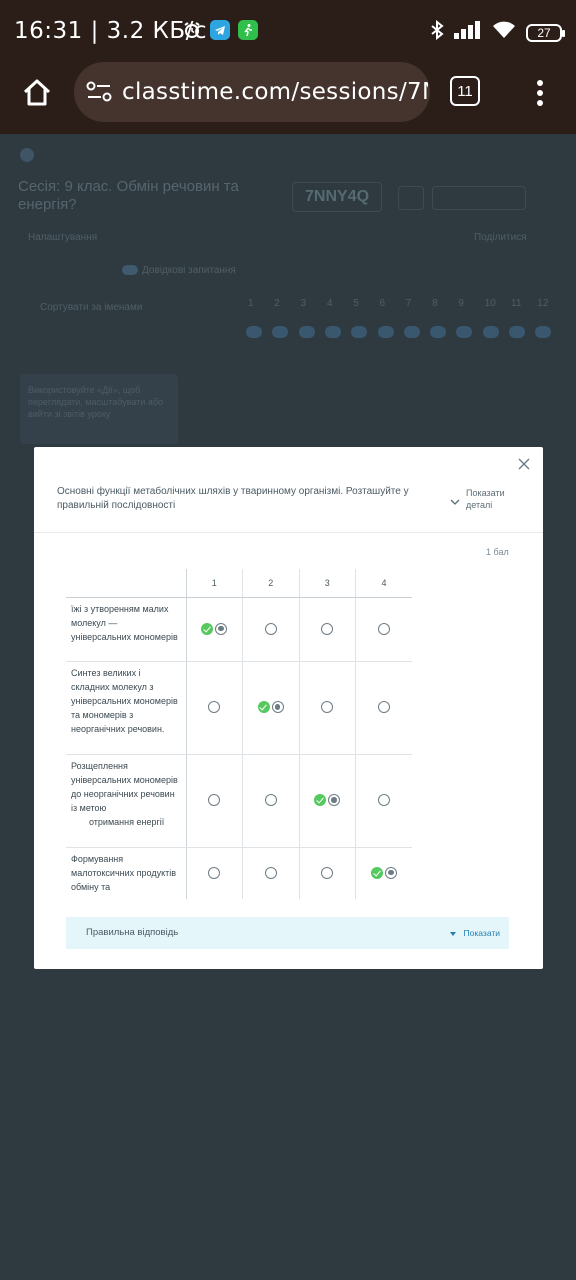 This screenshot has height=1280, width=576. Describe the element at coordinates (251, 303) in the screenshot. I see `question-number: 1` at that location.